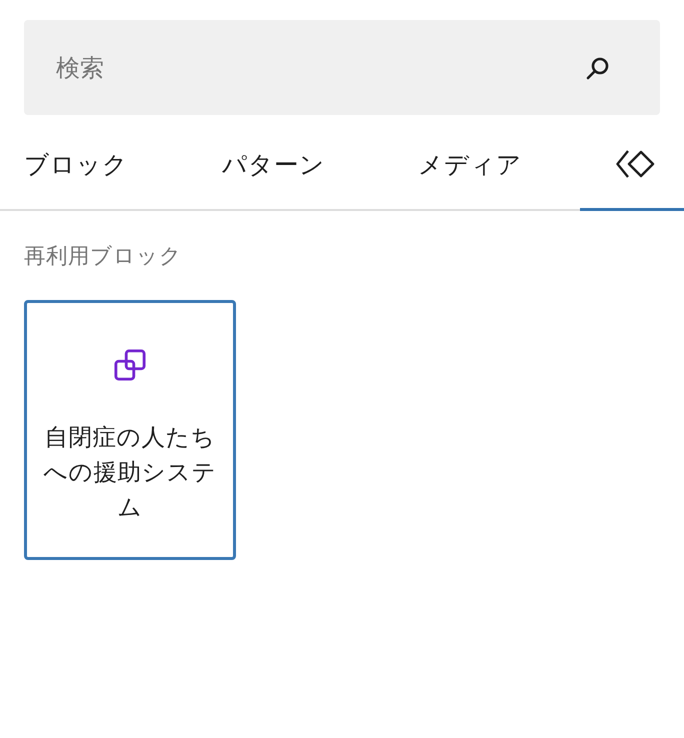  What do you see at coordinates (636, 164) in the screenshot?
I see `chevron-diamond-icon` at bounding box center [636, 164].